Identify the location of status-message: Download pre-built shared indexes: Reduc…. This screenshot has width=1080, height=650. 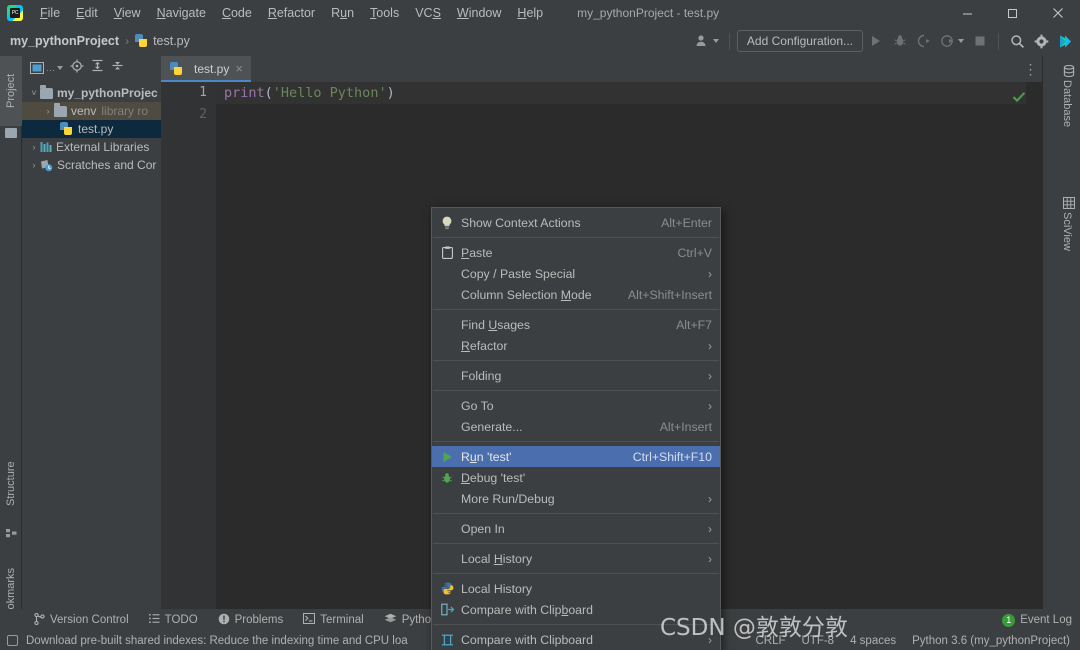
(217, 641).